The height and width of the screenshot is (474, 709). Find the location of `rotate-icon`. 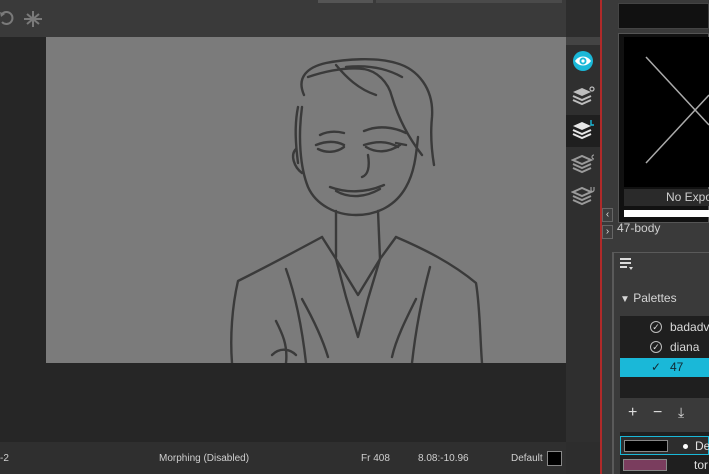

rotate-icon is located at coordinates (7, 20).